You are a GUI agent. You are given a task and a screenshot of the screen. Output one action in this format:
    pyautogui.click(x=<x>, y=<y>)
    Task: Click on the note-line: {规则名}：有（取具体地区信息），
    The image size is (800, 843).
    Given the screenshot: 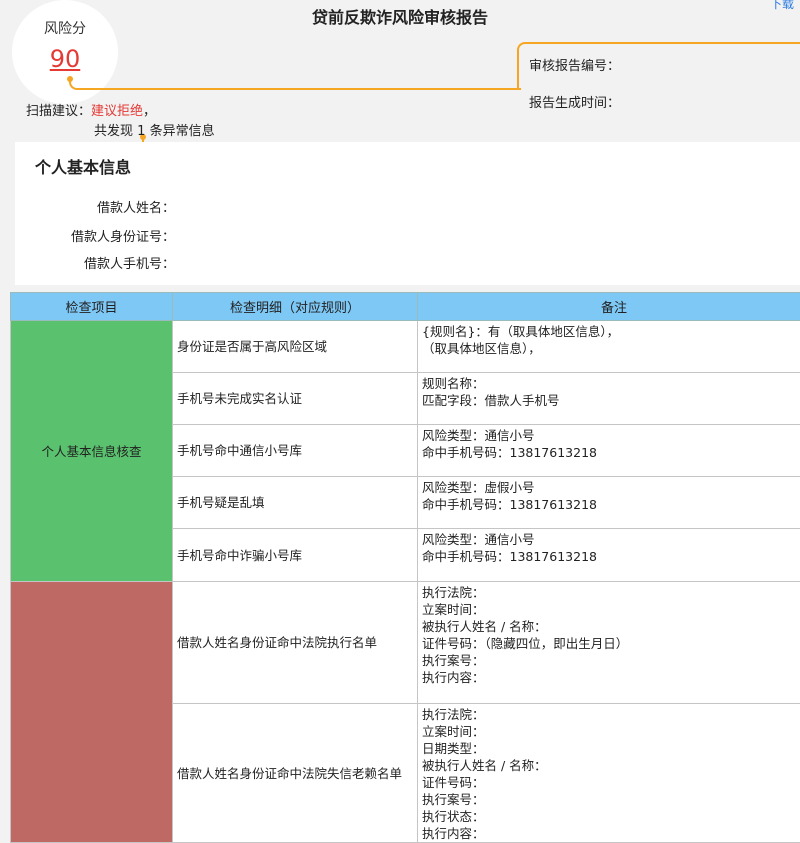 What is the action you would take?
    pyautogui.click(x=611, y=331)
    